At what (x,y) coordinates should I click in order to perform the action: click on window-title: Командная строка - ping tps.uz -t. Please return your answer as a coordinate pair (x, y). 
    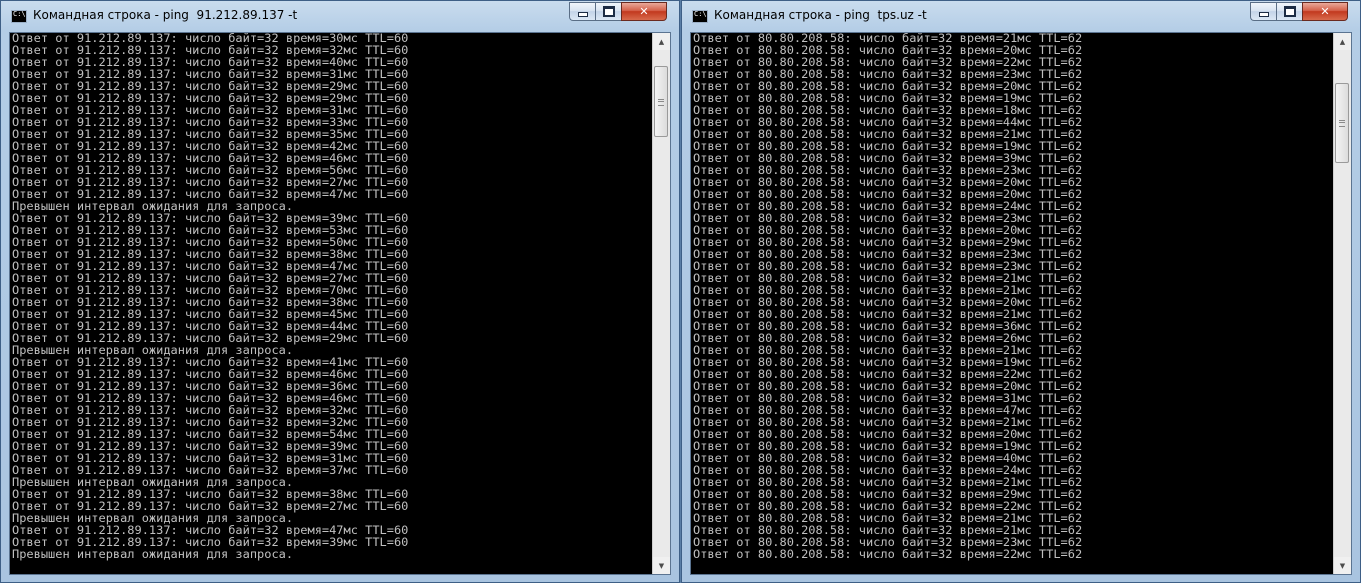
    Looking at the image, I should click on (820, 15).